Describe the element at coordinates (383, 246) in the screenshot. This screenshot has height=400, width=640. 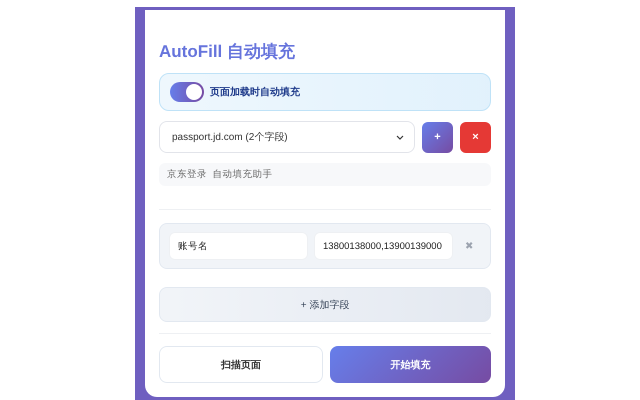
I see `field-value-input: 13800138000,13900139000` at that location.